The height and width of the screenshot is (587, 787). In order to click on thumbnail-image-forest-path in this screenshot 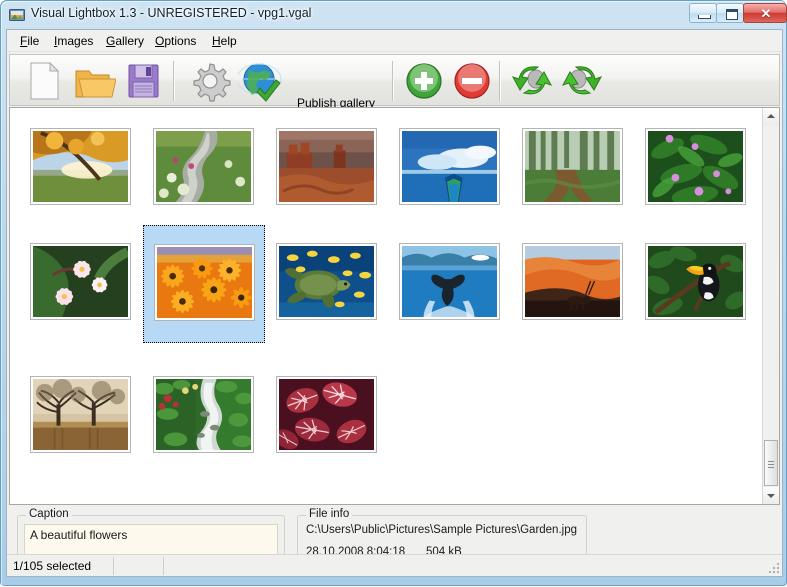, I will do `click(572, 166)`.